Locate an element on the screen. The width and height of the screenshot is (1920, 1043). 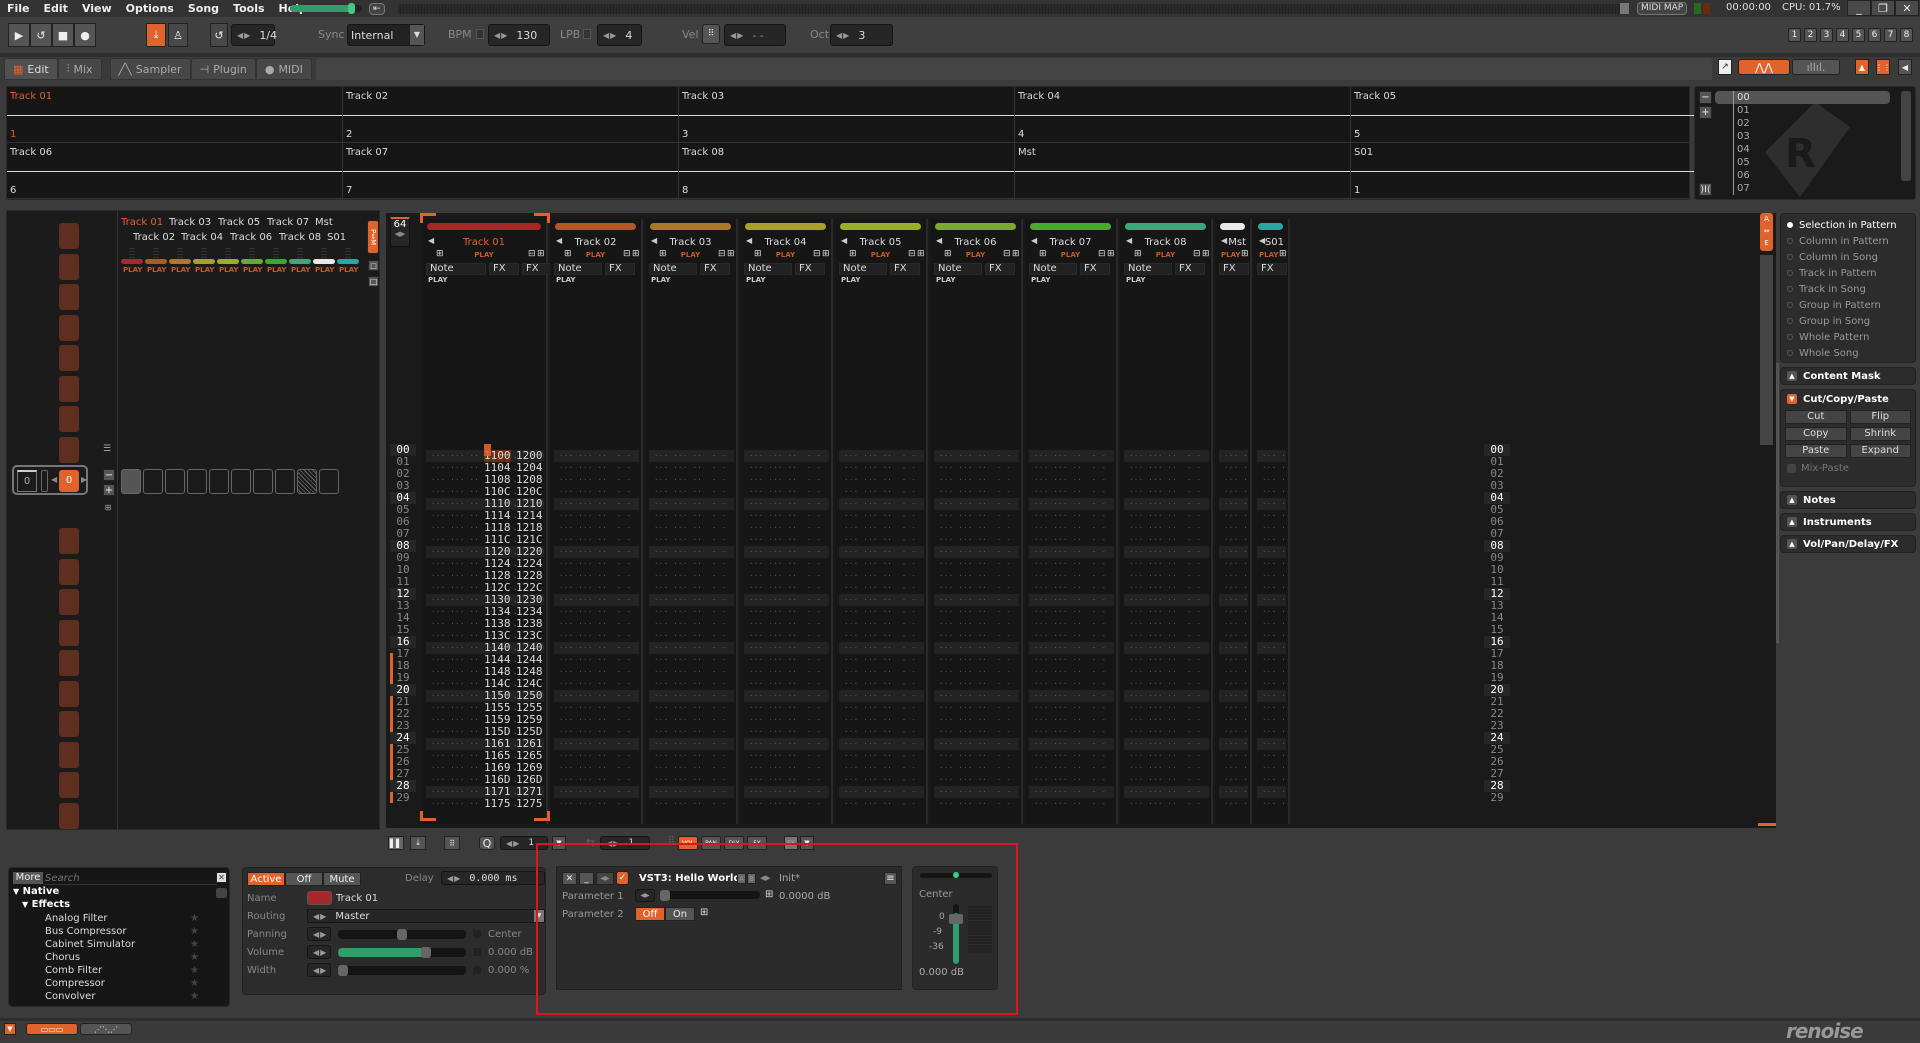
volume-slider is located at coordinates (402, 952).